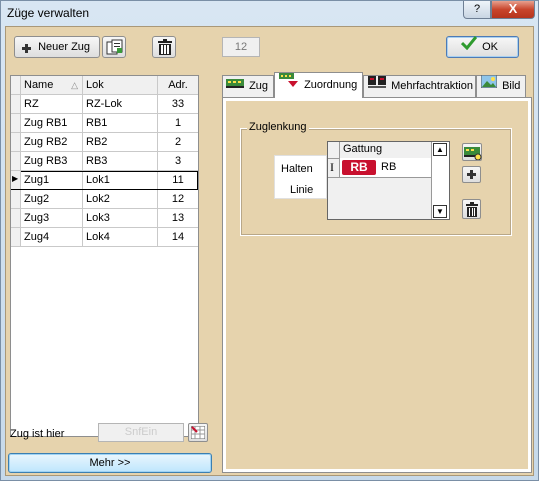  Describe the element at coordinates (178, 161) in the screenshot. I see `cell-adr: 3` at that location.